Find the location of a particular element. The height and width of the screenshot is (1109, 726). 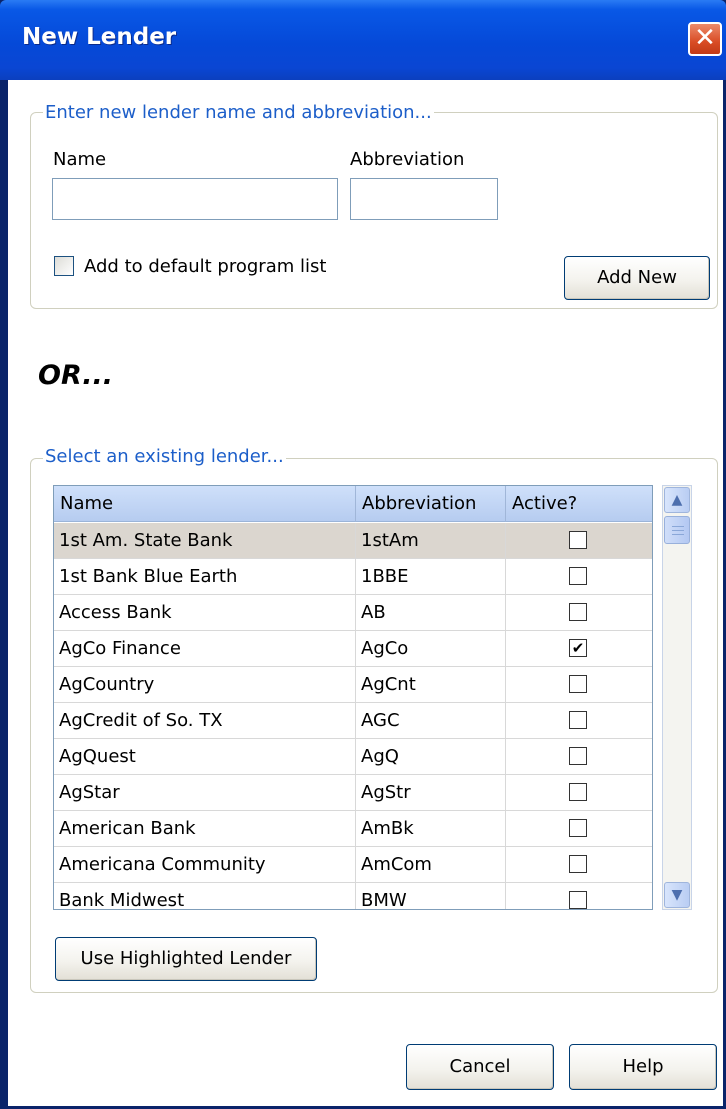

chevron-up-icon: ▲ is located at coordinates (677, 500).